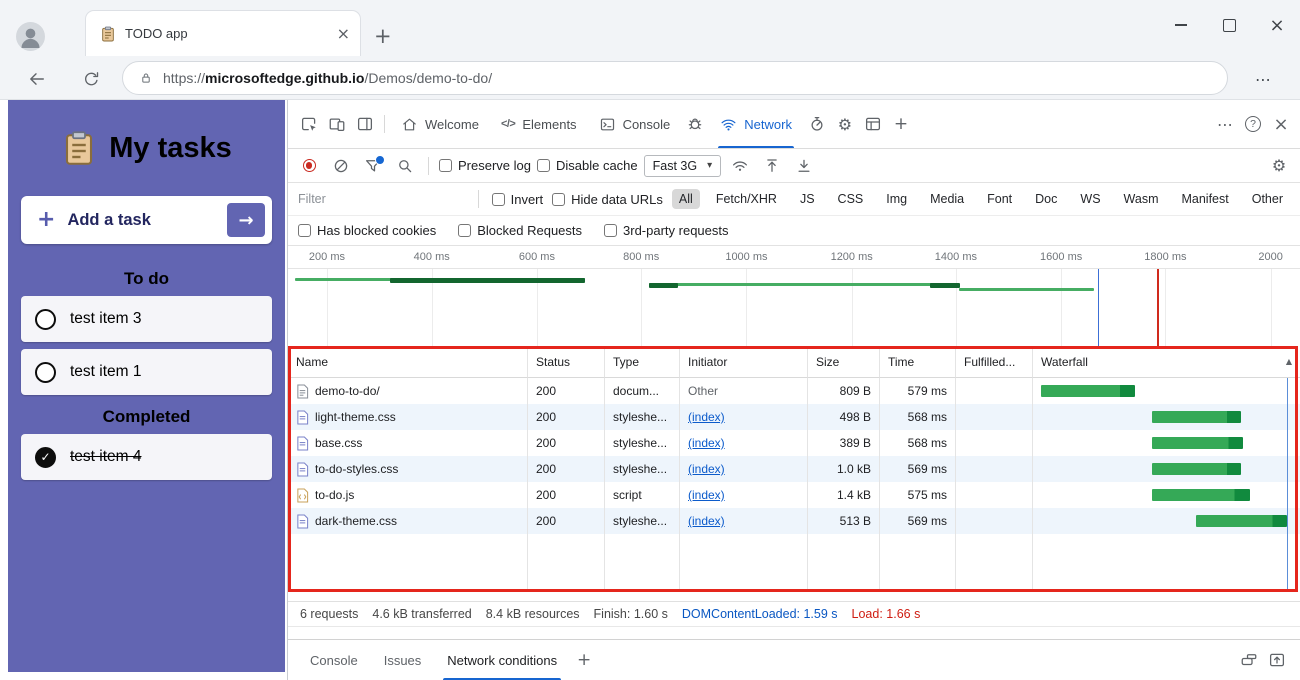  Describe the element at coordinates (383, 36) in the screenshot. I see `new-tab-button: +` at that location.